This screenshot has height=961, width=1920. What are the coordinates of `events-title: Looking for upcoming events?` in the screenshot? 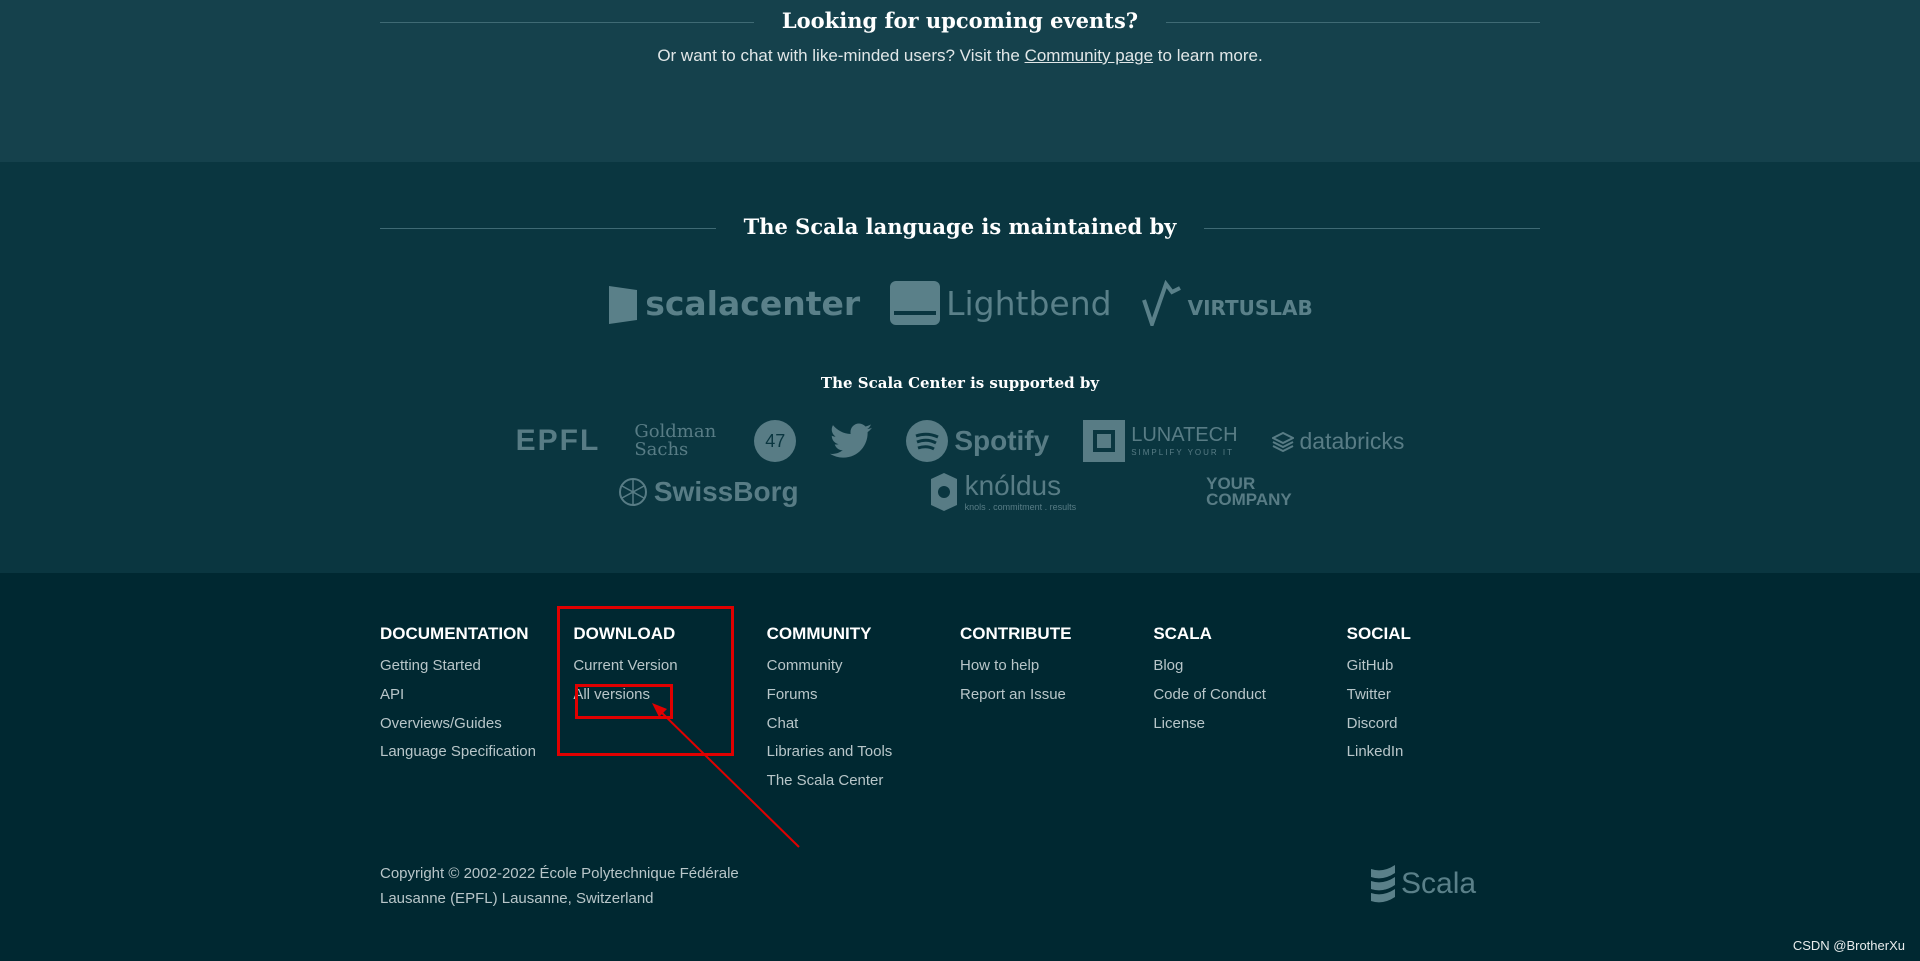 It's located at (960, 20).